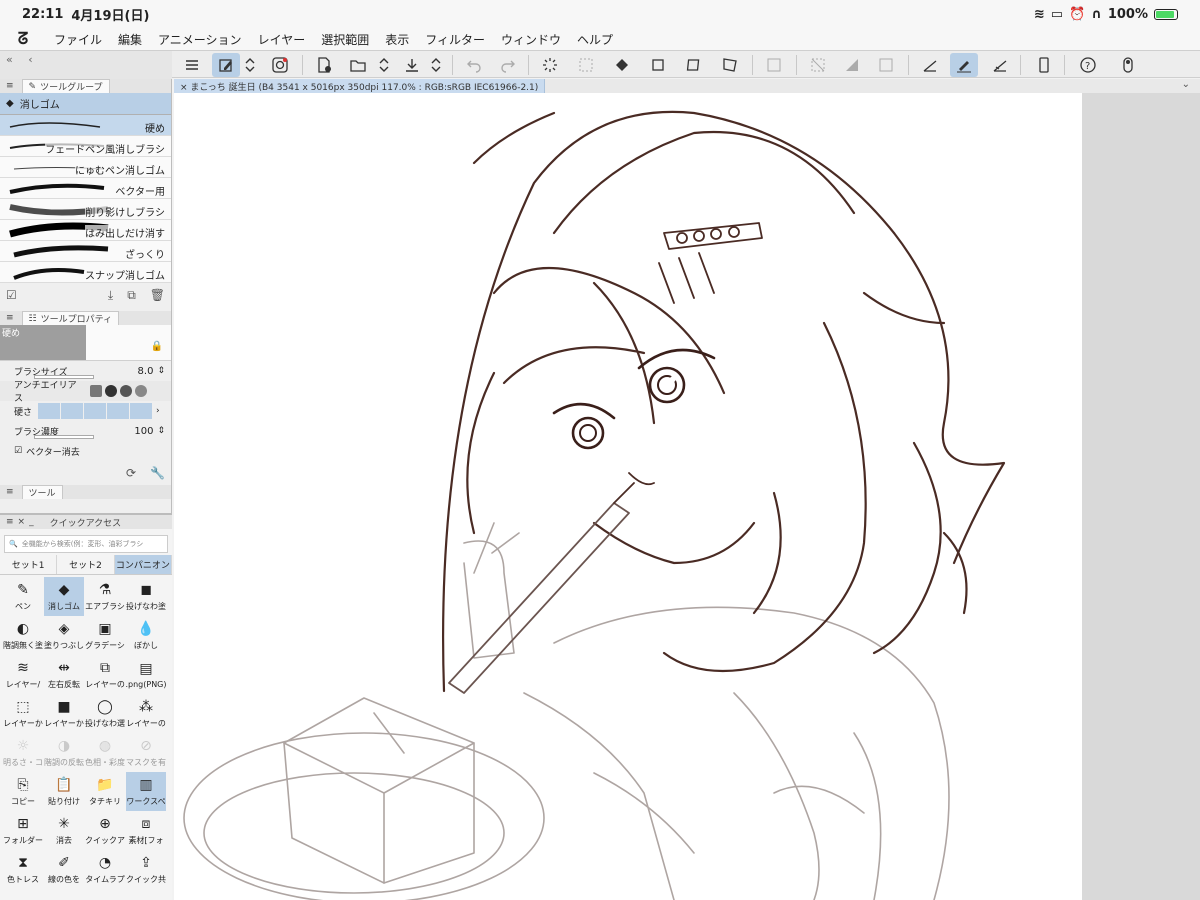 This screenshot has width=1200, height=900. I want to click on clear-button, so click(550, 65).